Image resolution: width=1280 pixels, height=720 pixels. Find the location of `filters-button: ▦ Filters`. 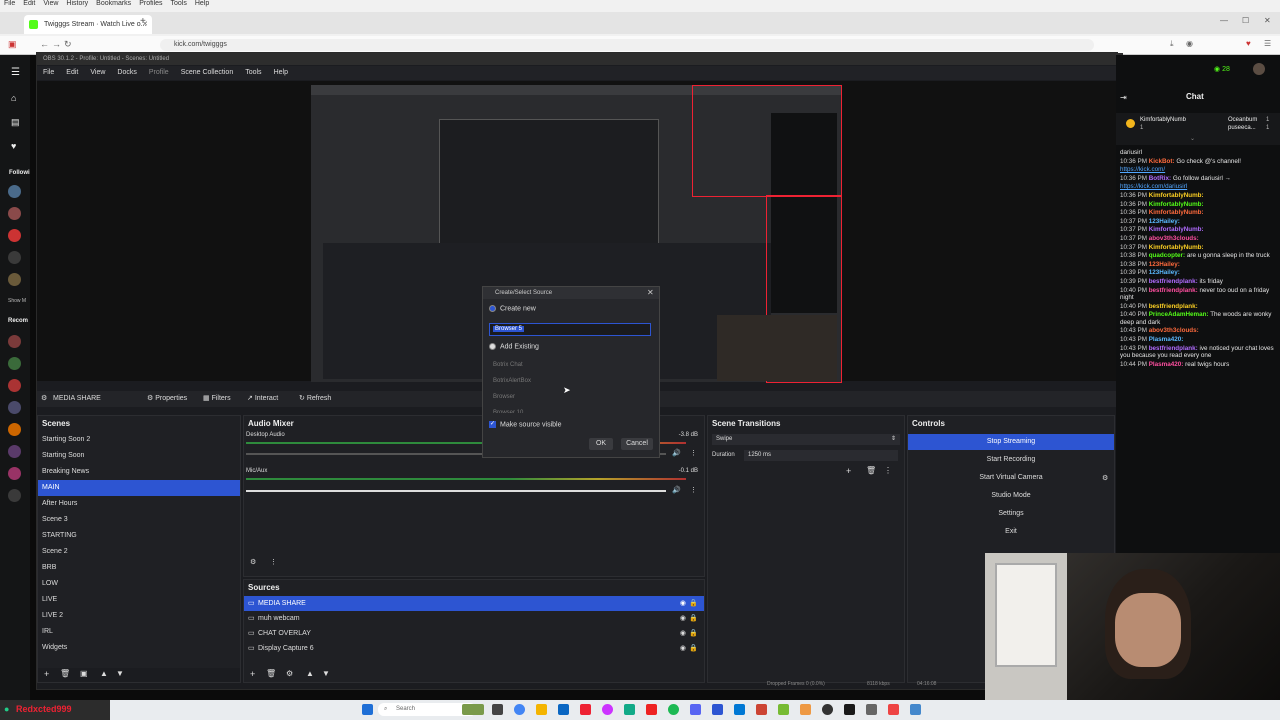

filters-button: ▦ Filters is located at coordinates (217, 399).